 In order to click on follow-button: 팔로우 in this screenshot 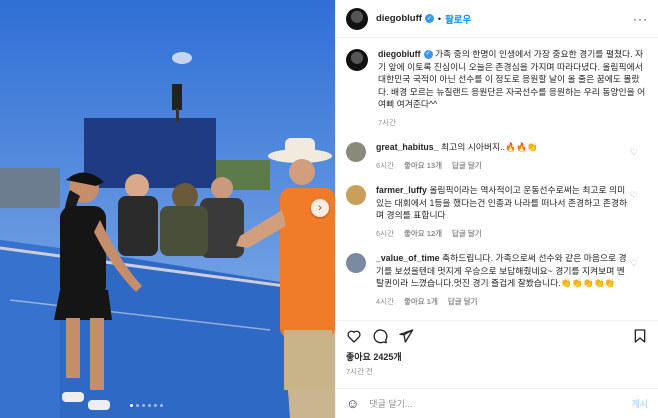, I will do `click(458, 19)`.